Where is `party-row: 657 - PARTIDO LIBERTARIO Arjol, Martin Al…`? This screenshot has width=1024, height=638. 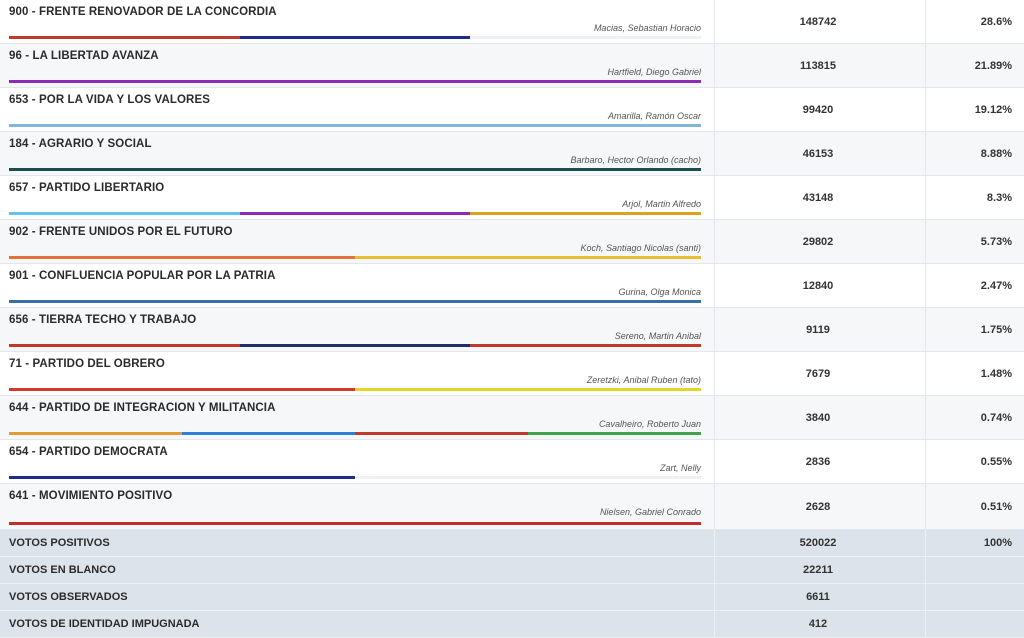
party-row: 657 - PARTIDO LIBERTARIO Arjol, Martin Al… is located at coordinates (512, 198).